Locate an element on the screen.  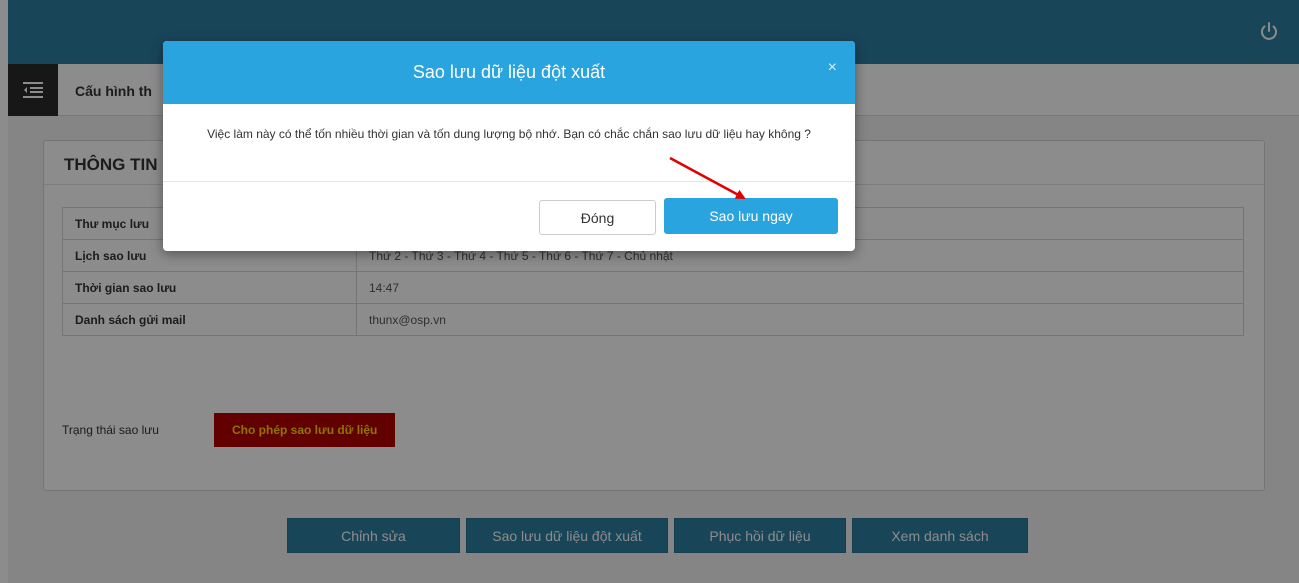
confirm-backup-button: Sao lưu ngay is located at coordinates (751, 216).